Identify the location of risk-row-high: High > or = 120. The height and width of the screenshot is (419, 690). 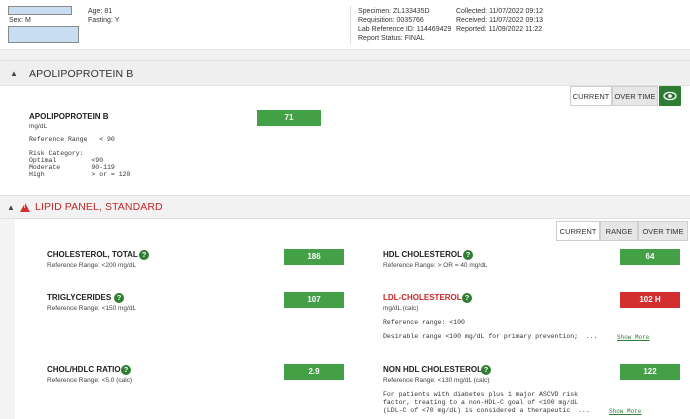
(80, 174).